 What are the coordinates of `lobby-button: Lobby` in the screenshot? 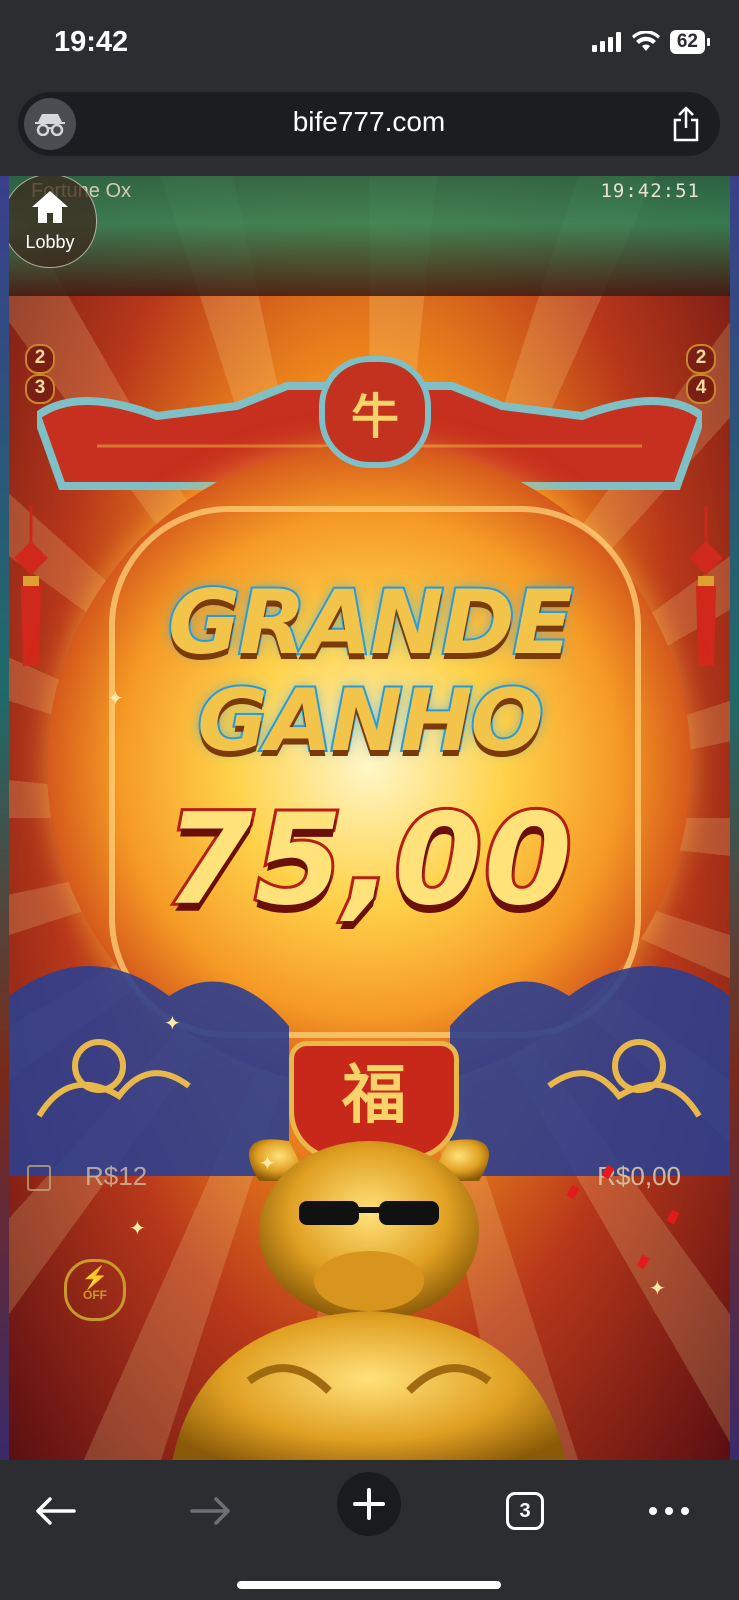 It's located at (53, 222).